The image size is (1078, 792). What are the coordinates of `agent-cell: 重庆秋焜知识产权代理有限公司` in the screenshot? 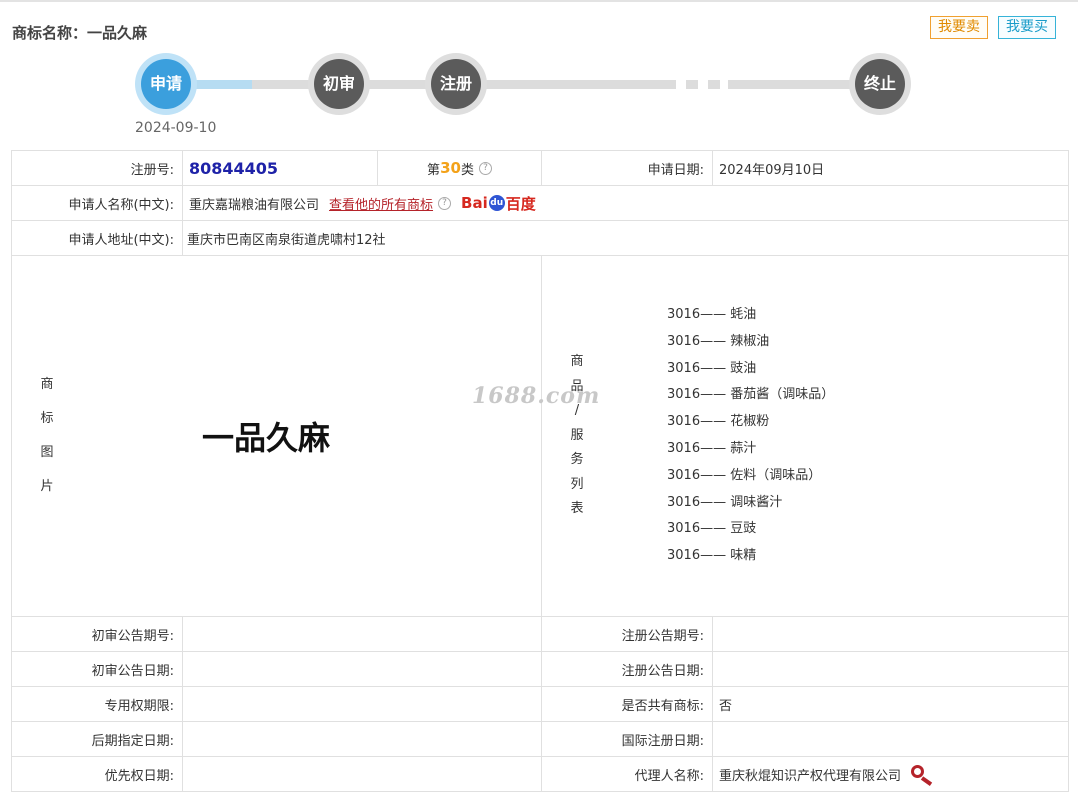 It's located at (891, 774).